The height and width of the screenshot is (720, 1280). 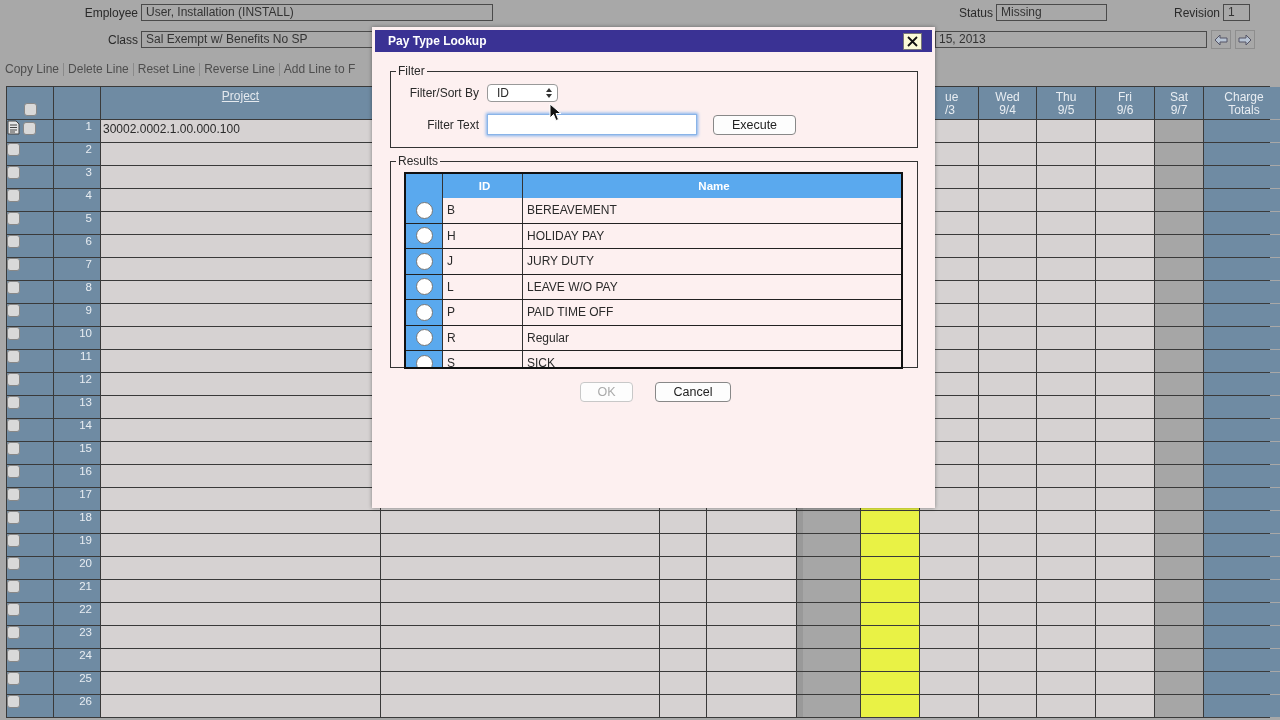 What do you see at coordinates (483, 235) in the screenshot?
I see `table-cell: H` at bounding box center [483, 235].